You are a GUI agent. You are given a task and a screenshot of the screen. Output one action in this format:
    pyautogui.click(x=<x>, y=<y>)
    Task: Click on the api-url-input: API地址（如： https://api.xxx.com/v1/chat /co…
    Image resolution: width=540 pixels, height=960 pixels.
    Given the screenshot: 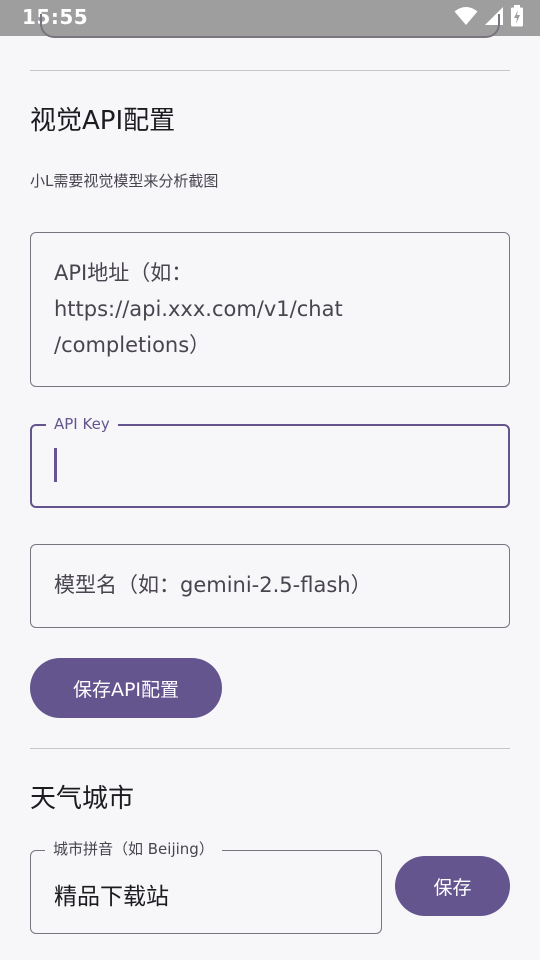 What is the action you would take?
    pyautogui.click(x=270, y=309)
    